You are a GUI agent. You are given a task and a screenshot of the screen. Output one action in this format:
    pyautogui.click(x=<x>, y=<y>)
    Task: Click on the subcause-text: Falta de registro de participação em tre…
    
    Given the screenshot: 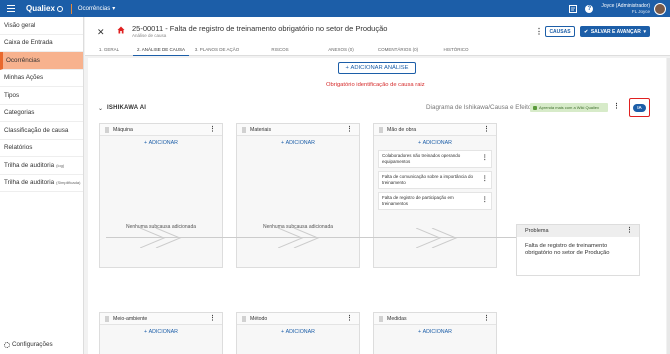 What is the action you would take?
    pyautogui.click(x=418, y=200)
    